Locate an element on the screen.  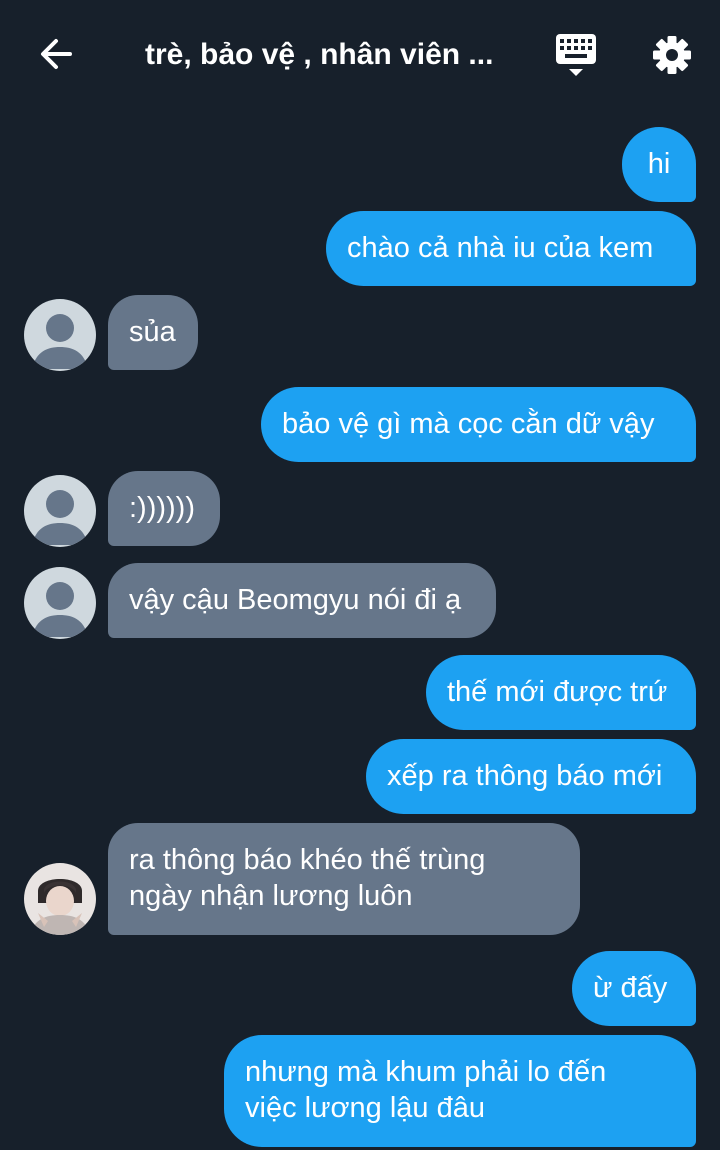
message-text: :)))))) is located at coordinates (162, 508).